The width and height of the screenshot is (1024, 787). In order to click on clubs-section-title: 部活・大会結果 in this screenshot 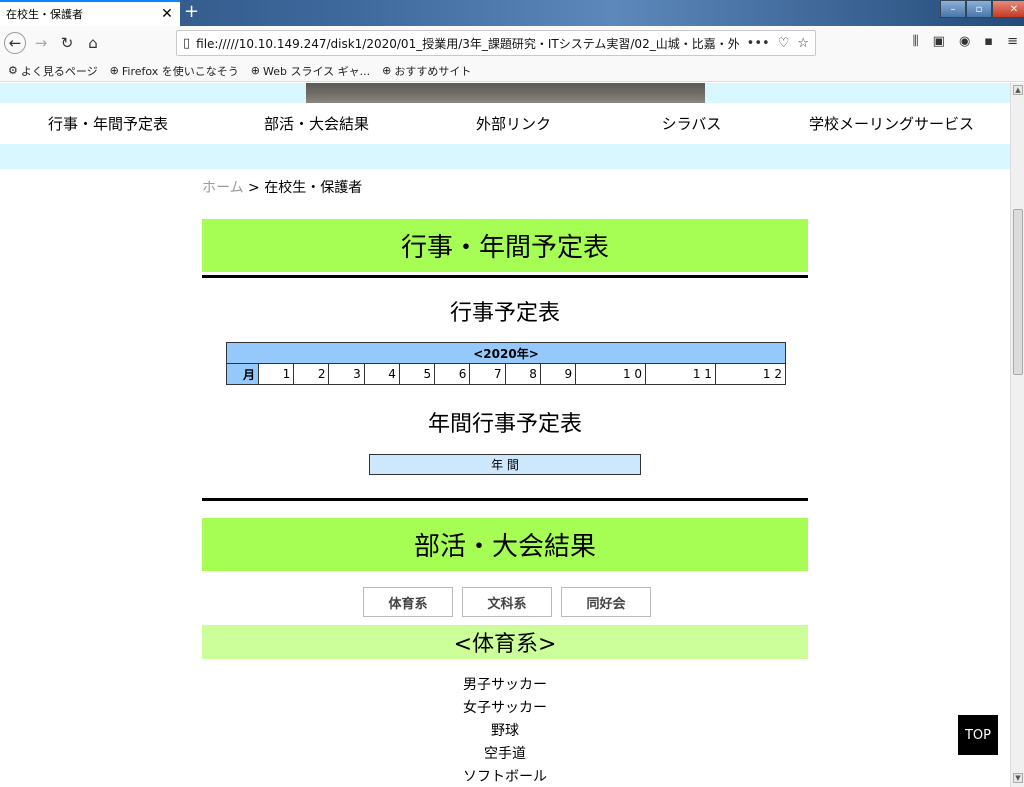, I will do `click(505, 544)`.